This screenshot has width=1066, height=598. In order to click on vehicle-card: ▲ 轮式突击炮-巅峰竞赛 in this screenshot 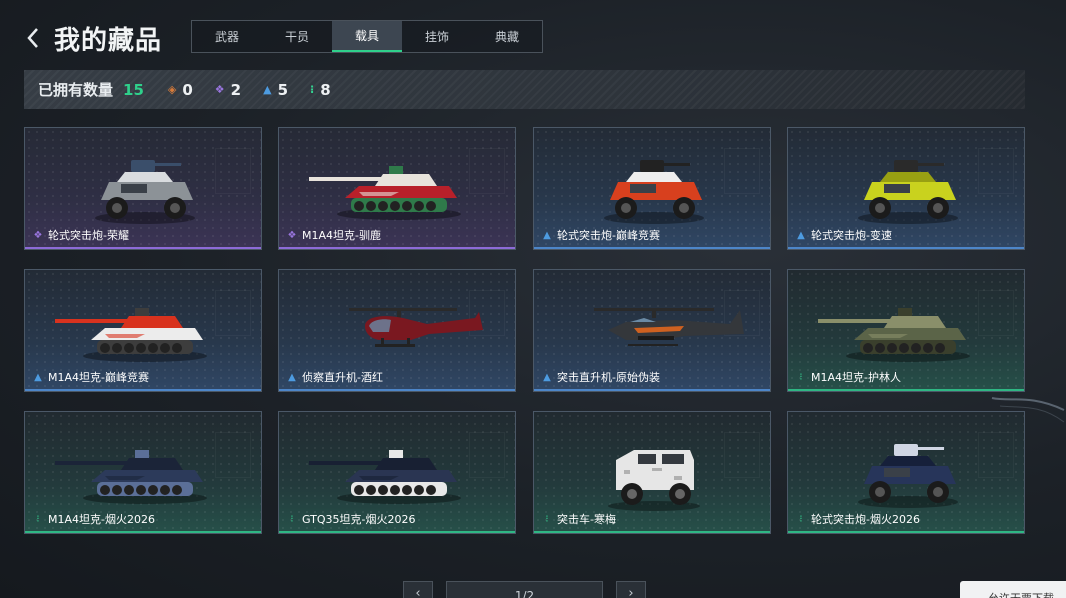, I will do `click(652, 188)`.